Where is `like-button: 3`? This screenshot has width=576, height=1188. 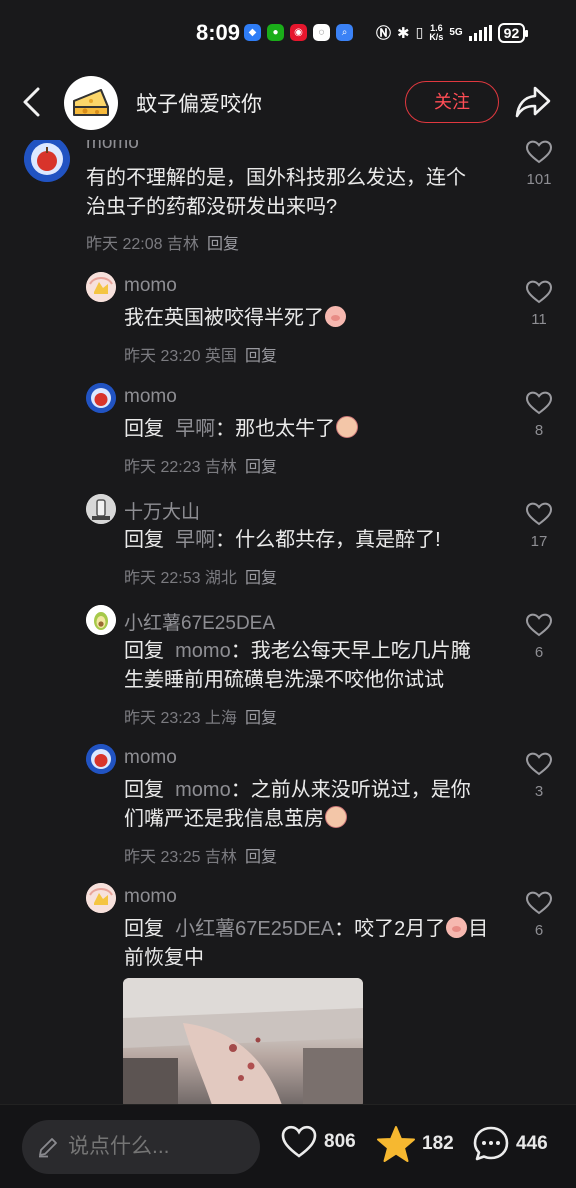 like-button: 3 is located at coordinates (539, 776).